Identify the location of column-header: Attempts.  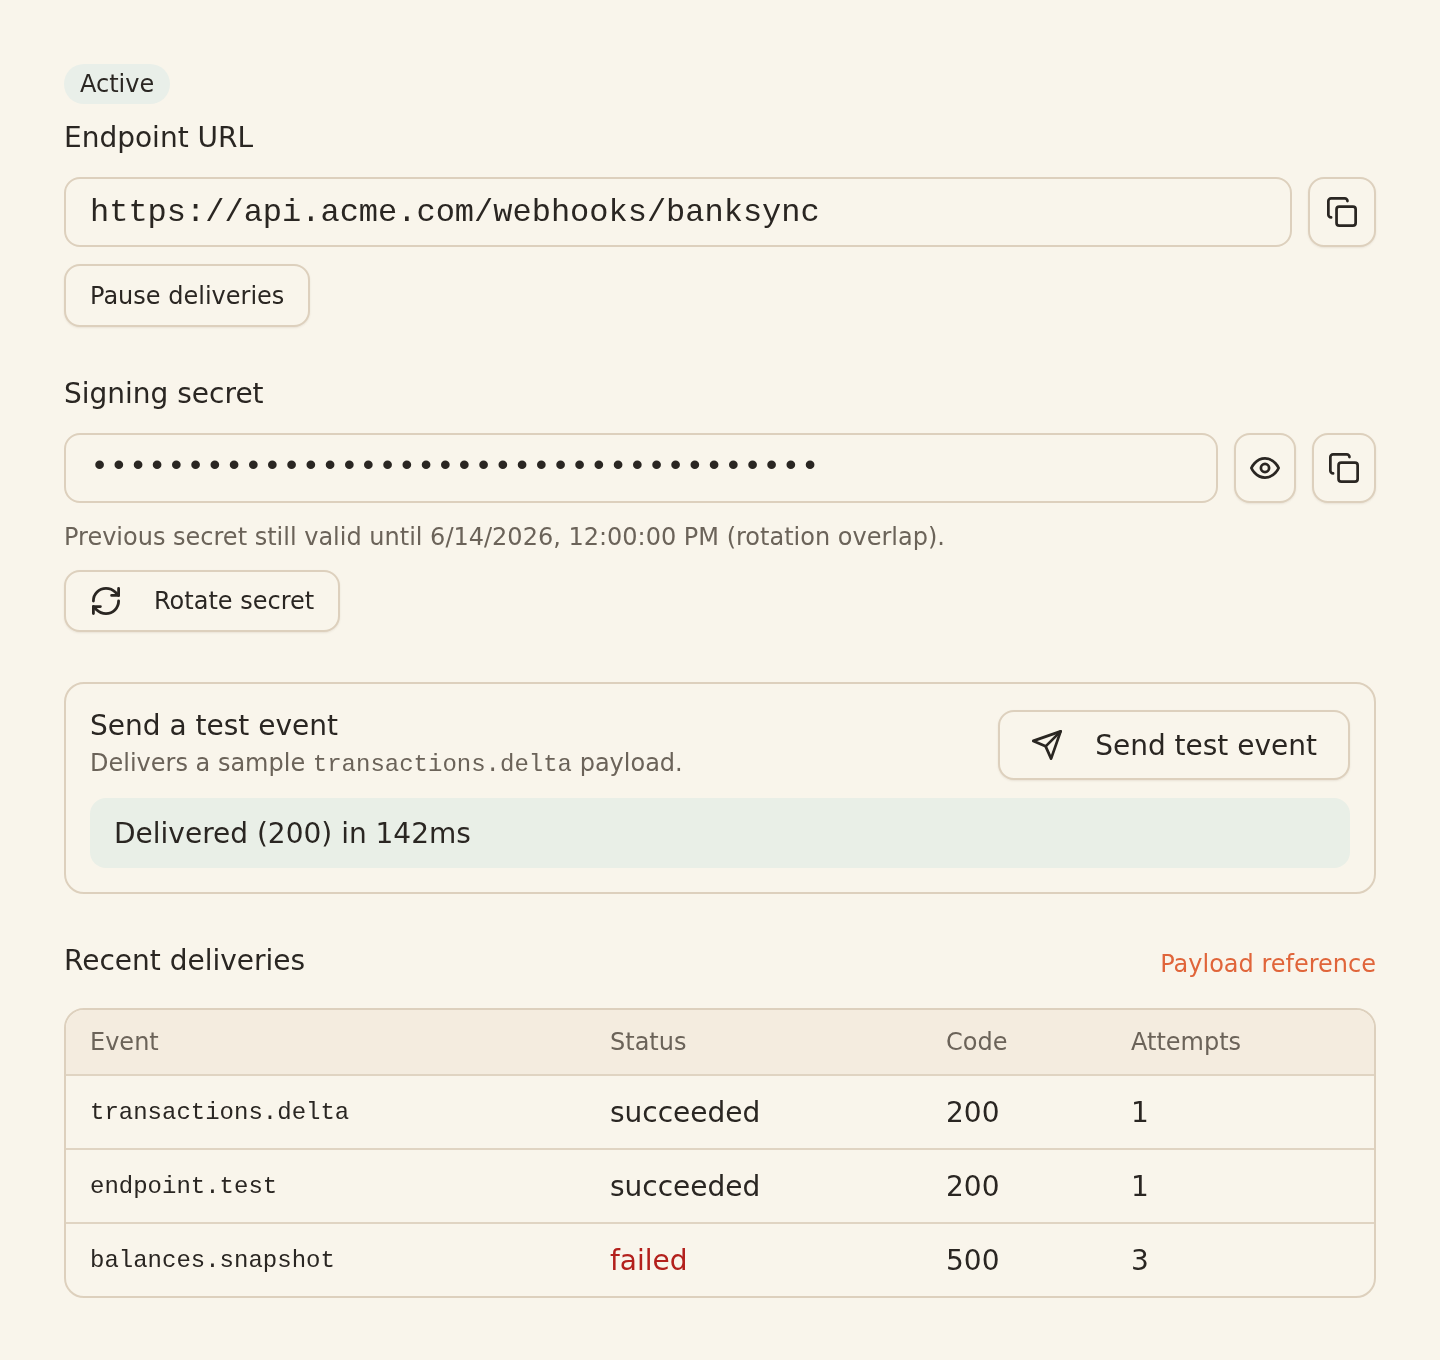
(1186, 1042).